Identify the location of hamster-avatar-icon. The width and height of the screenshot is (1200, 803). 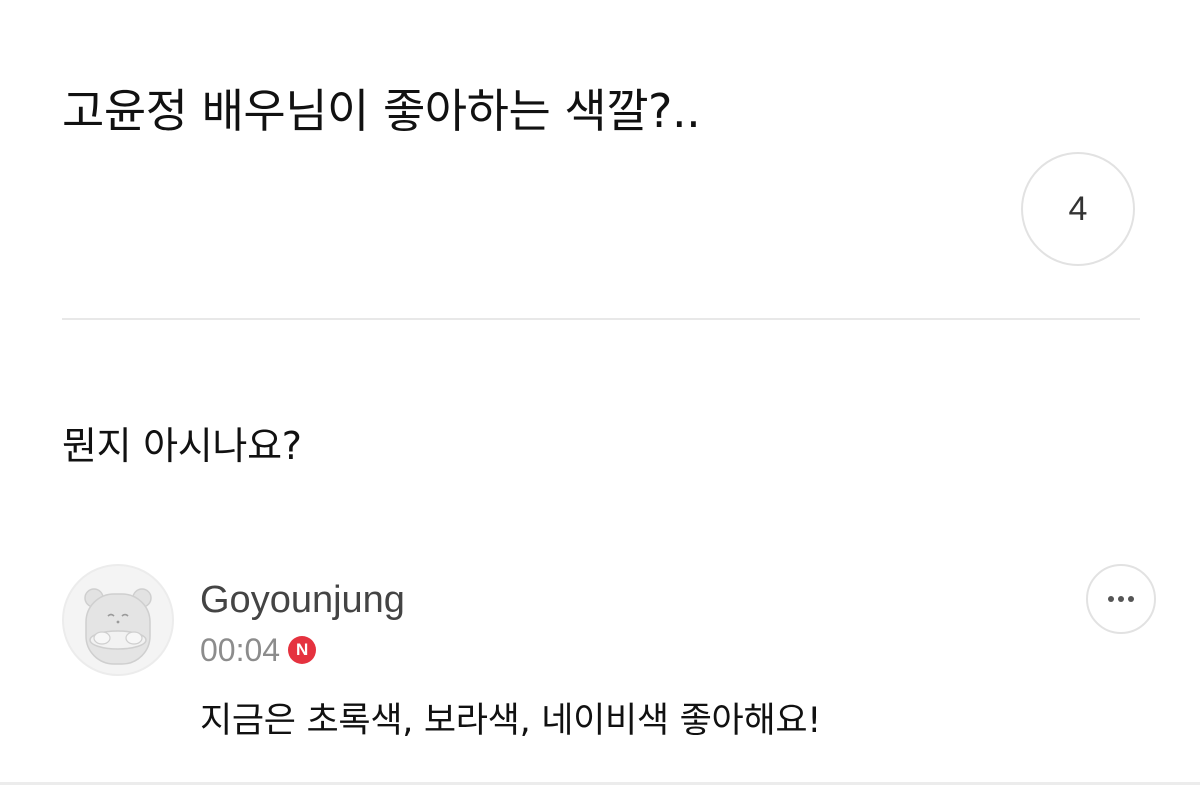
(118, 626).